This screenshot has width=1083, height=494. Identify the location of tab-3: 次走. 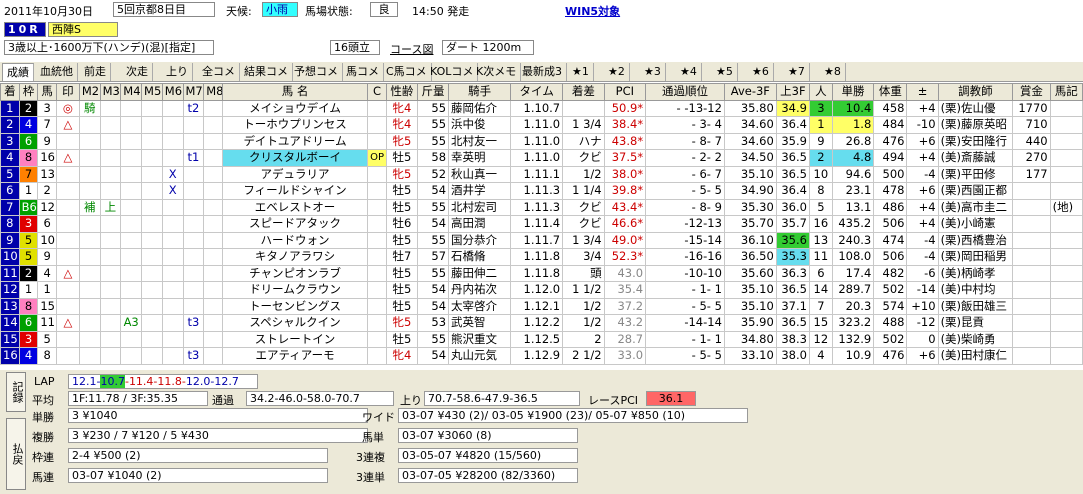
(137, 72).